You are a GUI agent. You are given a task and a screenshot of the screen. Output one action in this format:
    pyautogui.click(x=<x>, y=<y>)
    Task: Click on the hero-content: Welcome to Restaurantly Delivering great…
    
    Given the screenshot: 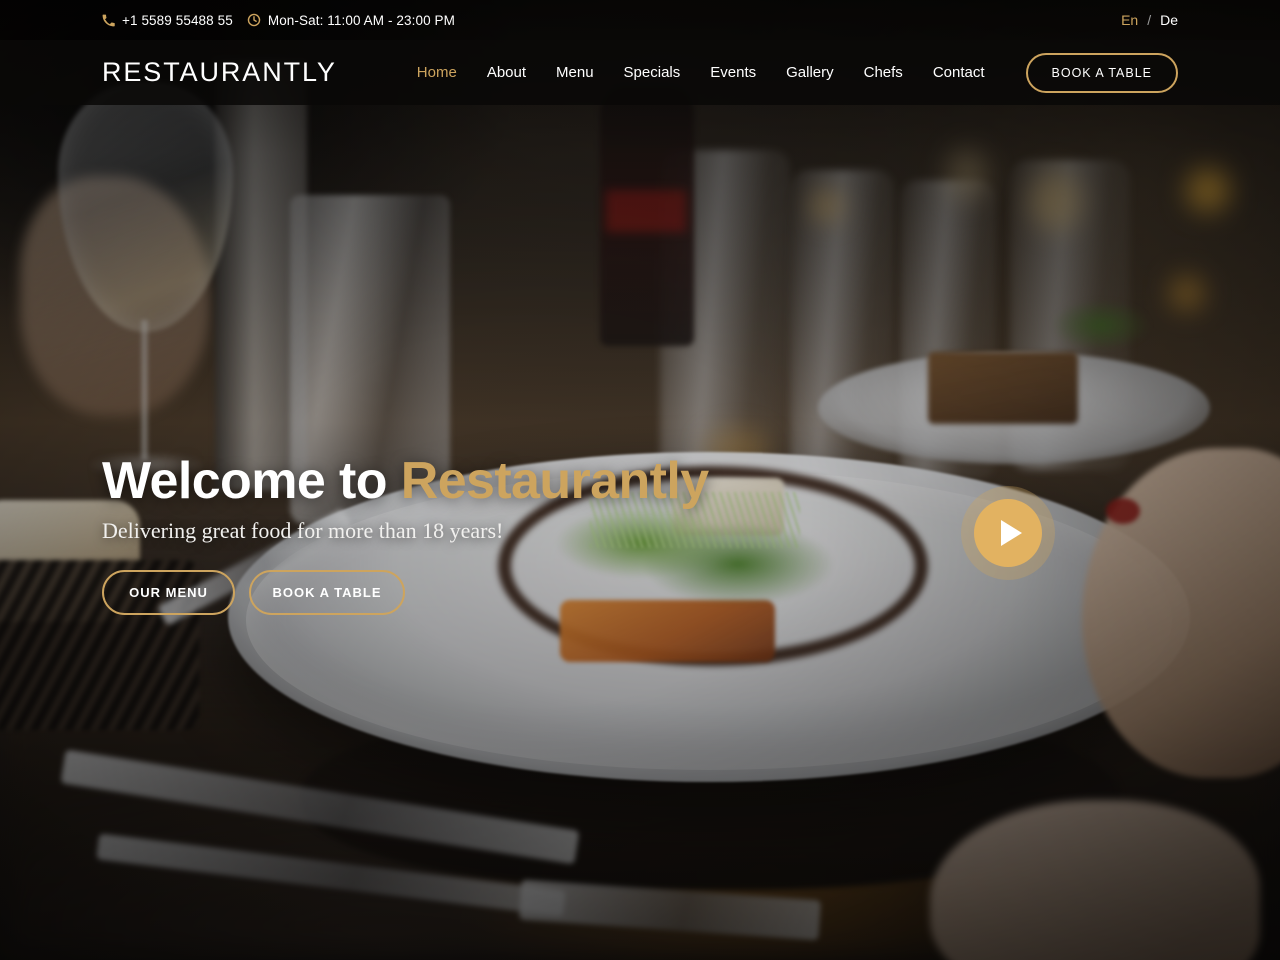 What is the action you would take?
    pyautogui.click(x=405, y=534)
    